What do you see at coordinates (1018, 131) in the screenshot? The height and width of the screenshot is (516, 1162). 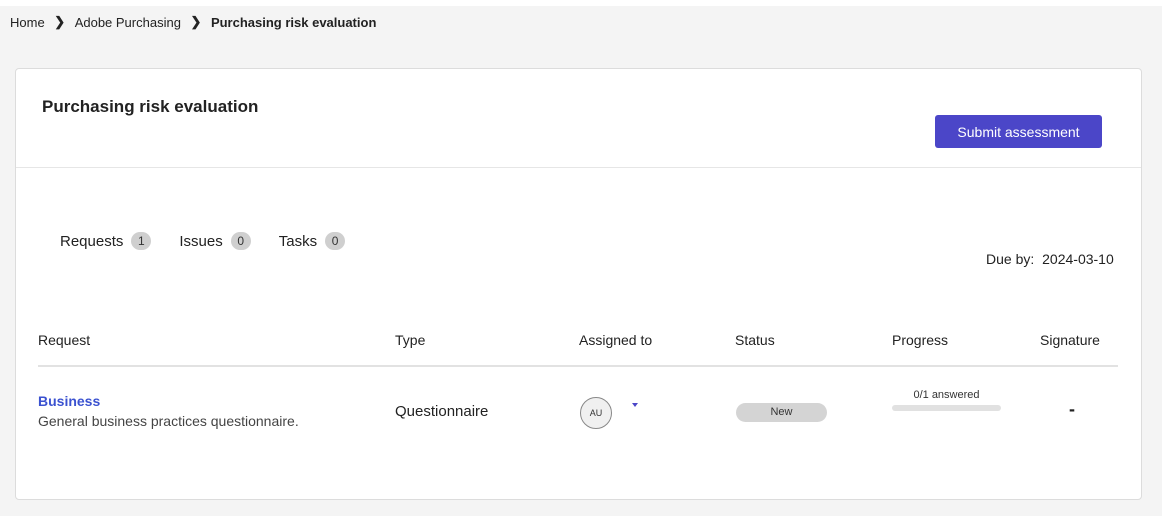 I see `submit-assessment-button: Submit assessment` at bounding box center [1018, 131].